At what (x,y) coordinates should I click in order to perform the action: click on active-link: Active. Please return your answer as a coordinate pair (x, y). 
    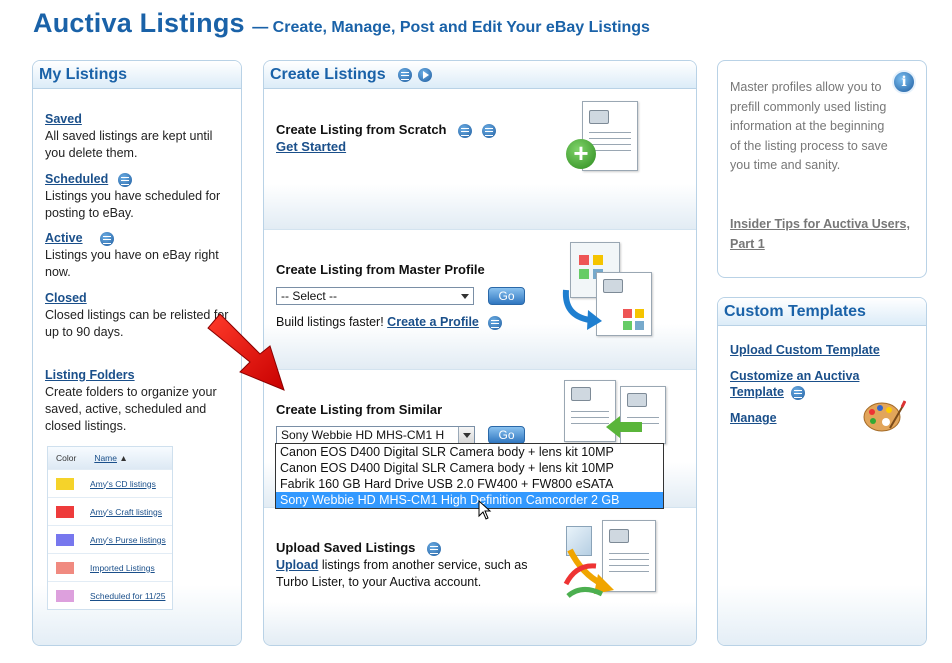
    Looking at the image, I should click on (64, 238).